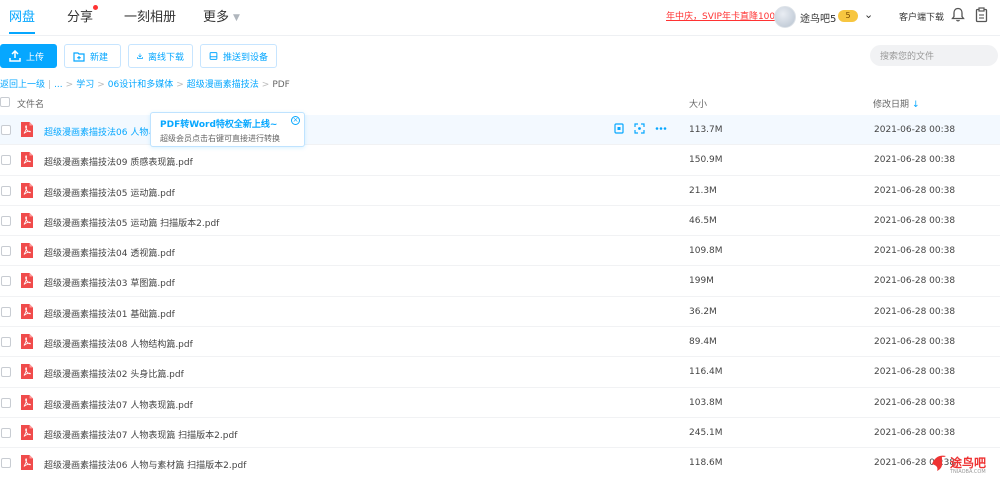 The width and height of the screenshot is (1000, 477). I want to click on breadcrumb-back-link: 返回上一级, so click(22, 85).